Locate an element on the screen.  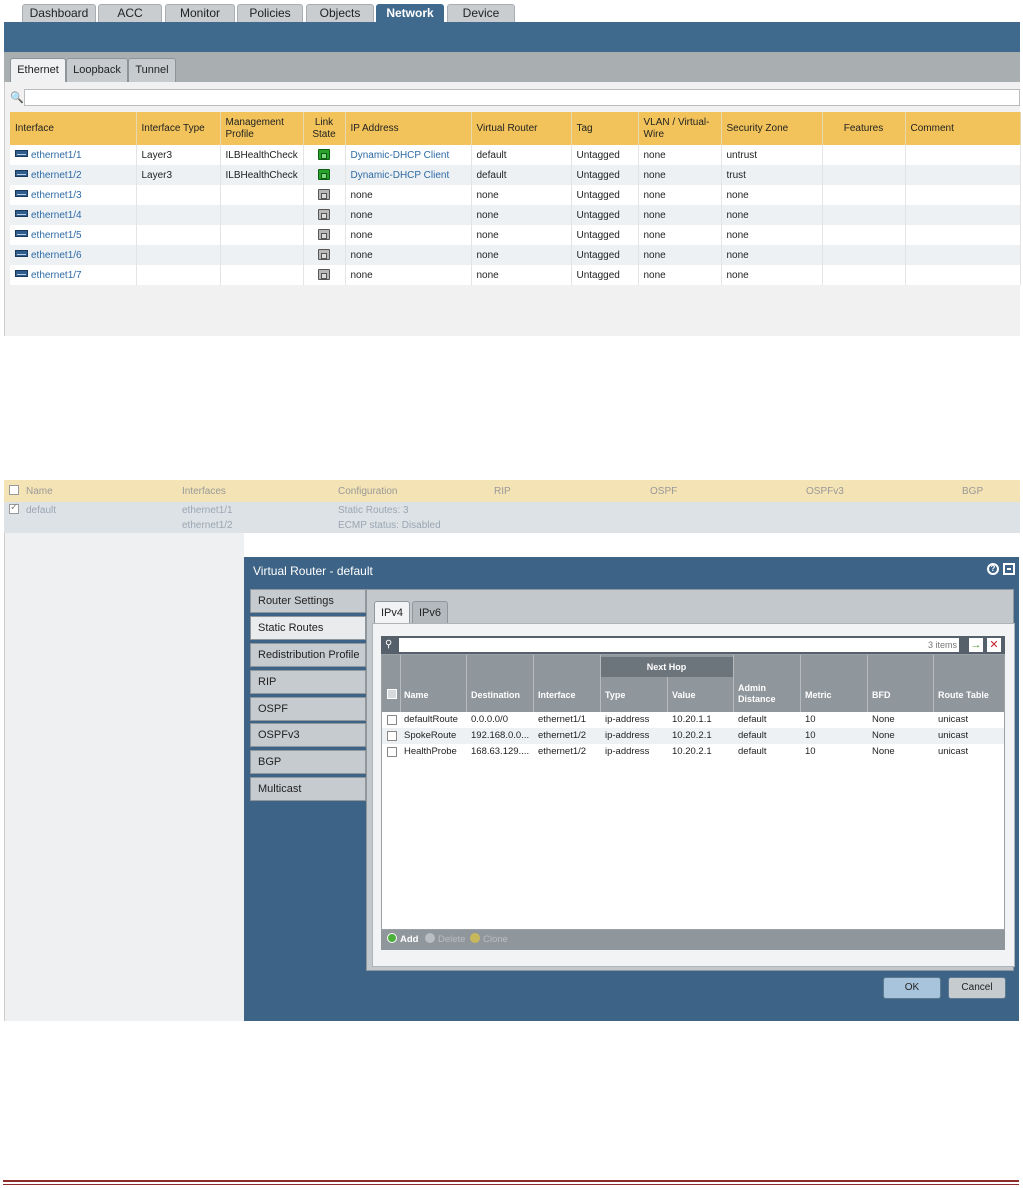
table-row: ethernet1/7 none none Untagged none none is located at coordinates (515, 275).